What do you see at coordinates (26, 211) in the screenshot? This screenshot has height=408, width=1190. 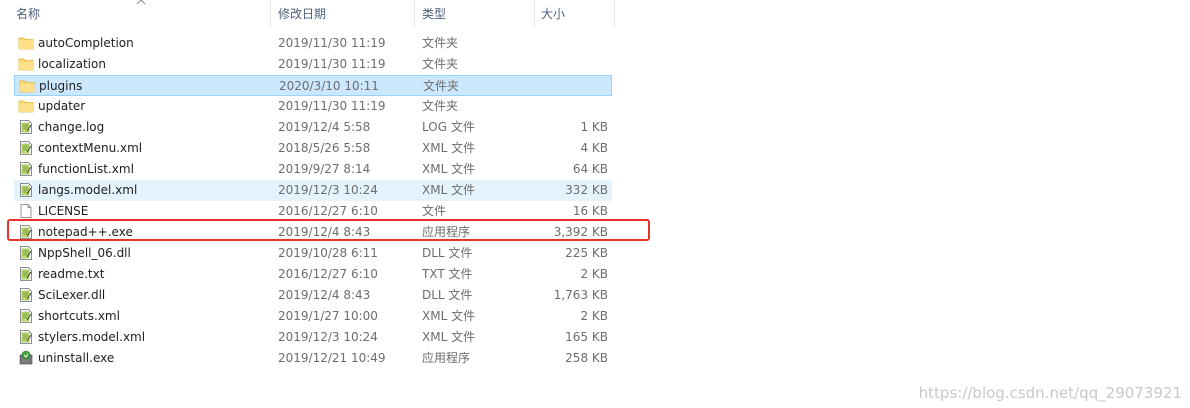 I see `blank-document-icon` at bounding box center [26, 211].